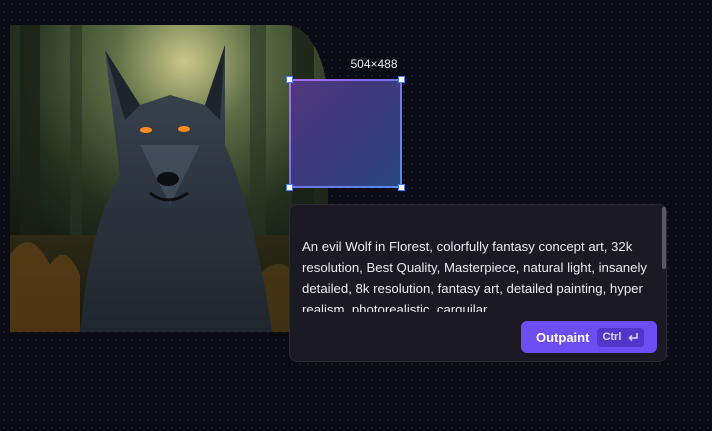 This screenshot has width=712, height=431. What do you see at coordinates (345, 133) in the screenshot?
I see `outpaint-selection-frame` at bounding box center [345, 133].